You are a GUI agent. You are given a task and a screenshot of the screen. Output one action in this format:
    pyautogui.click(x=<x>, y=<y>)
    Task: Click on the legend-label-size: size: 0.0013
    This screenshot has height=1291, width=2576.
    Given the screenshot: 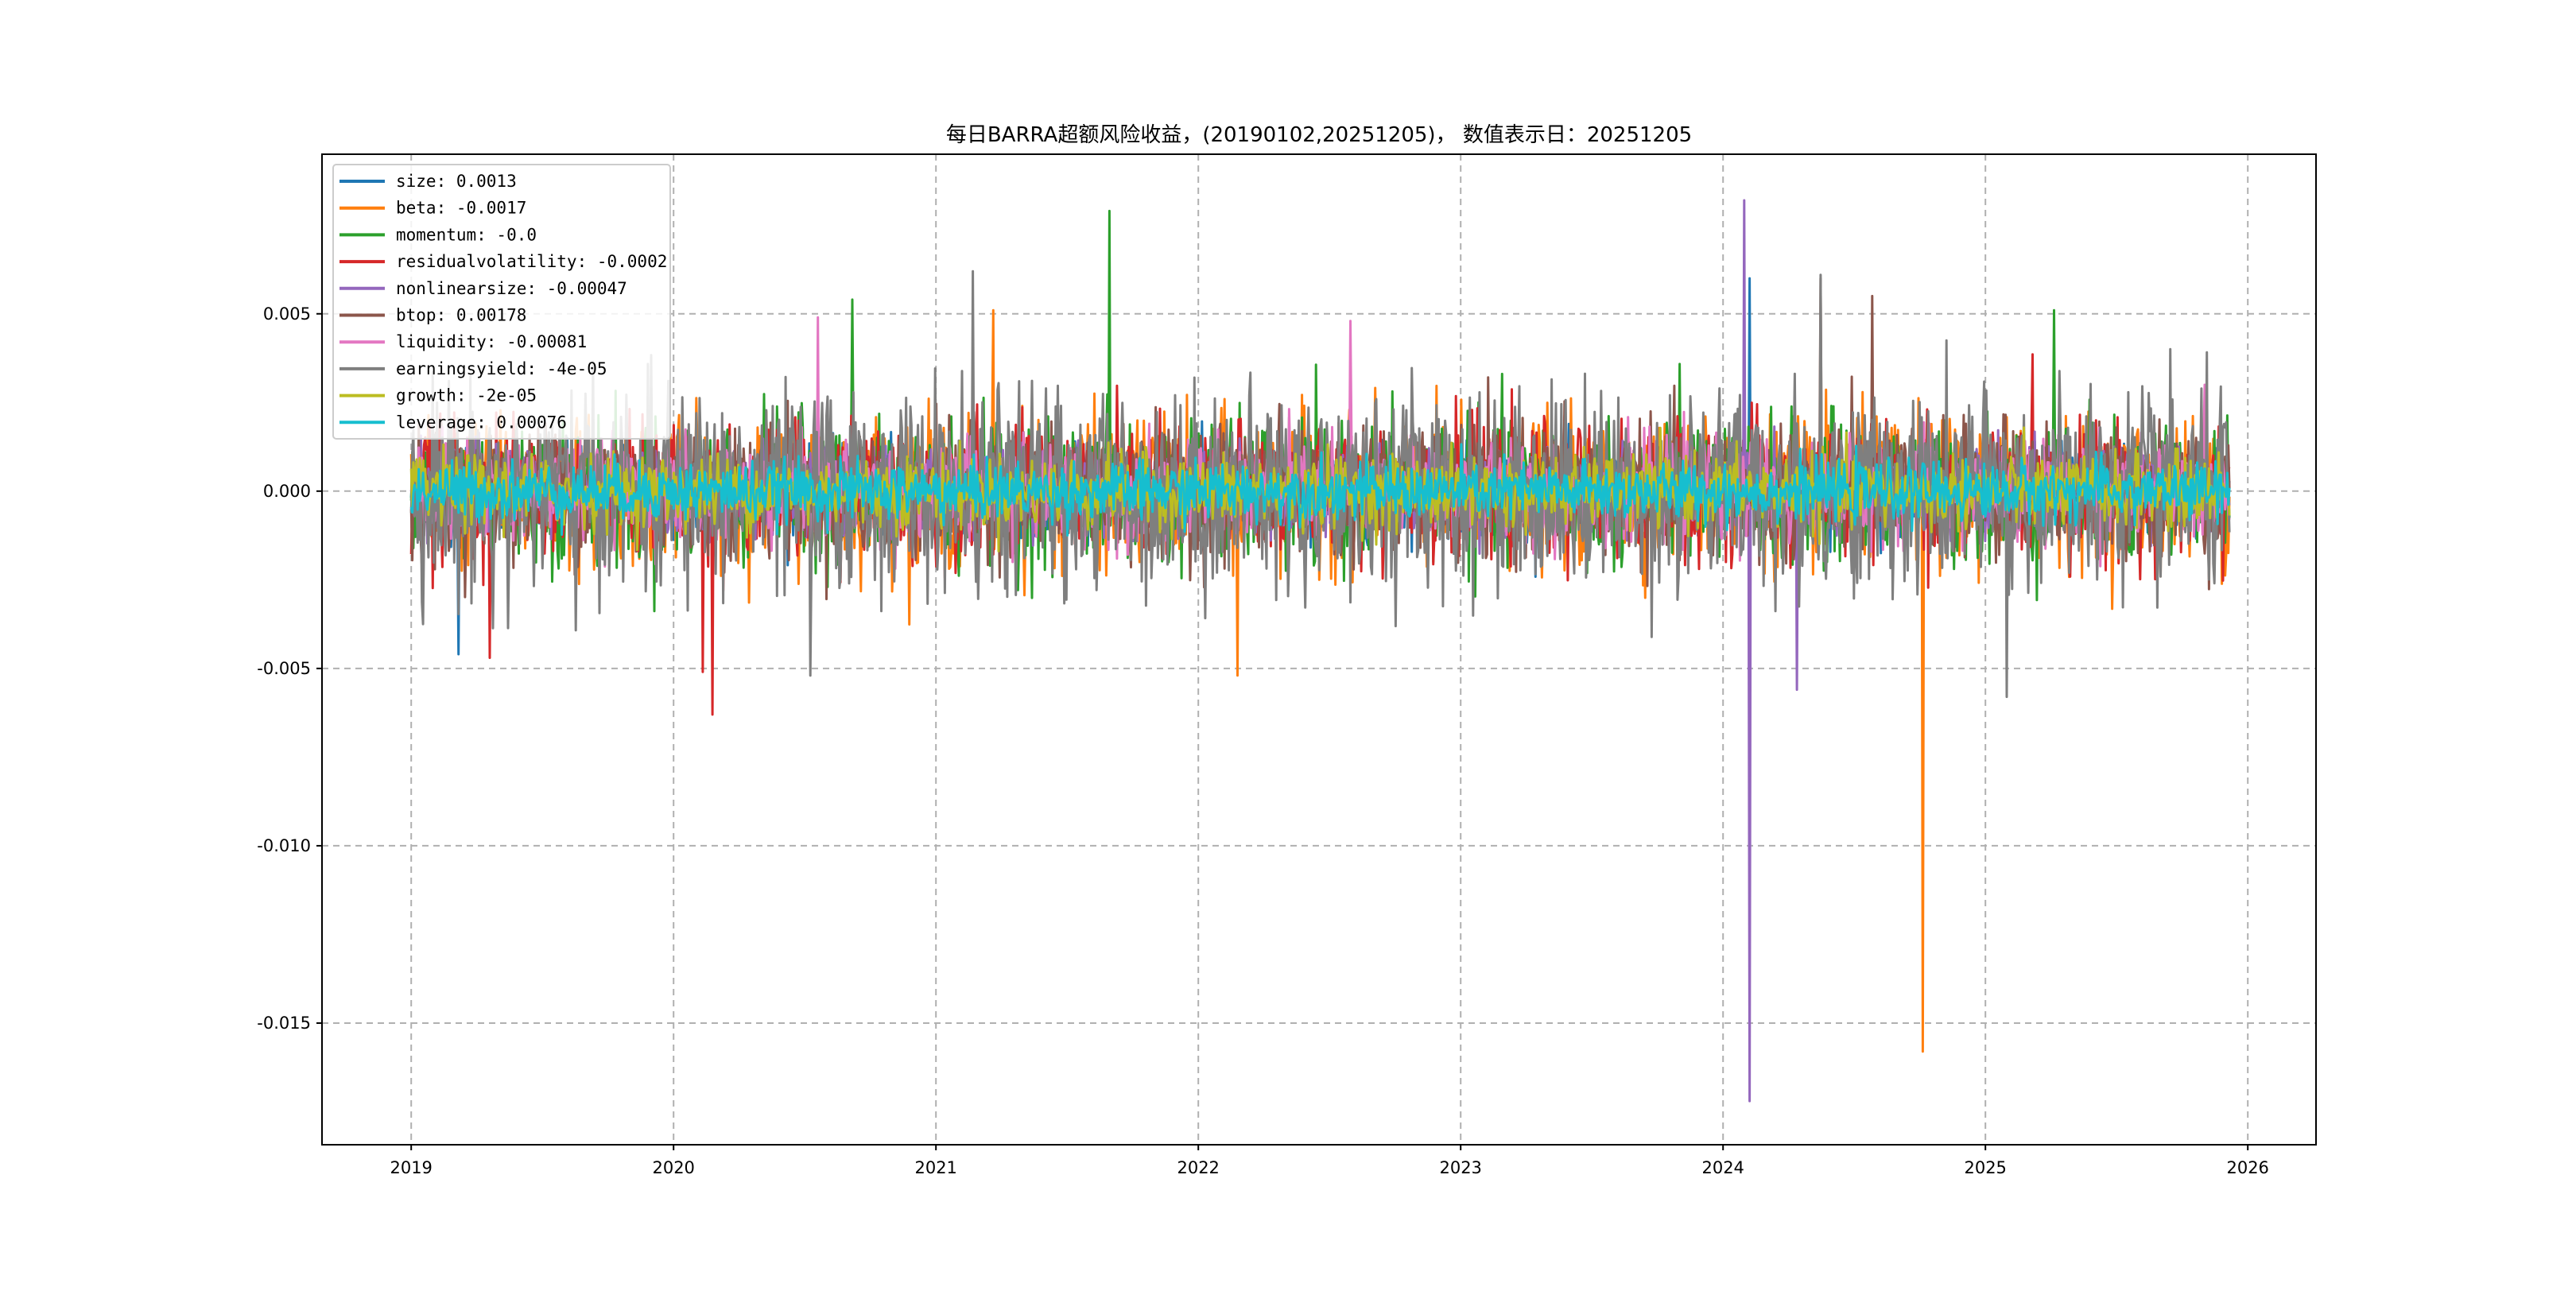 What is the action you would take?
    pyautogui.click(x=457, y=181)
    